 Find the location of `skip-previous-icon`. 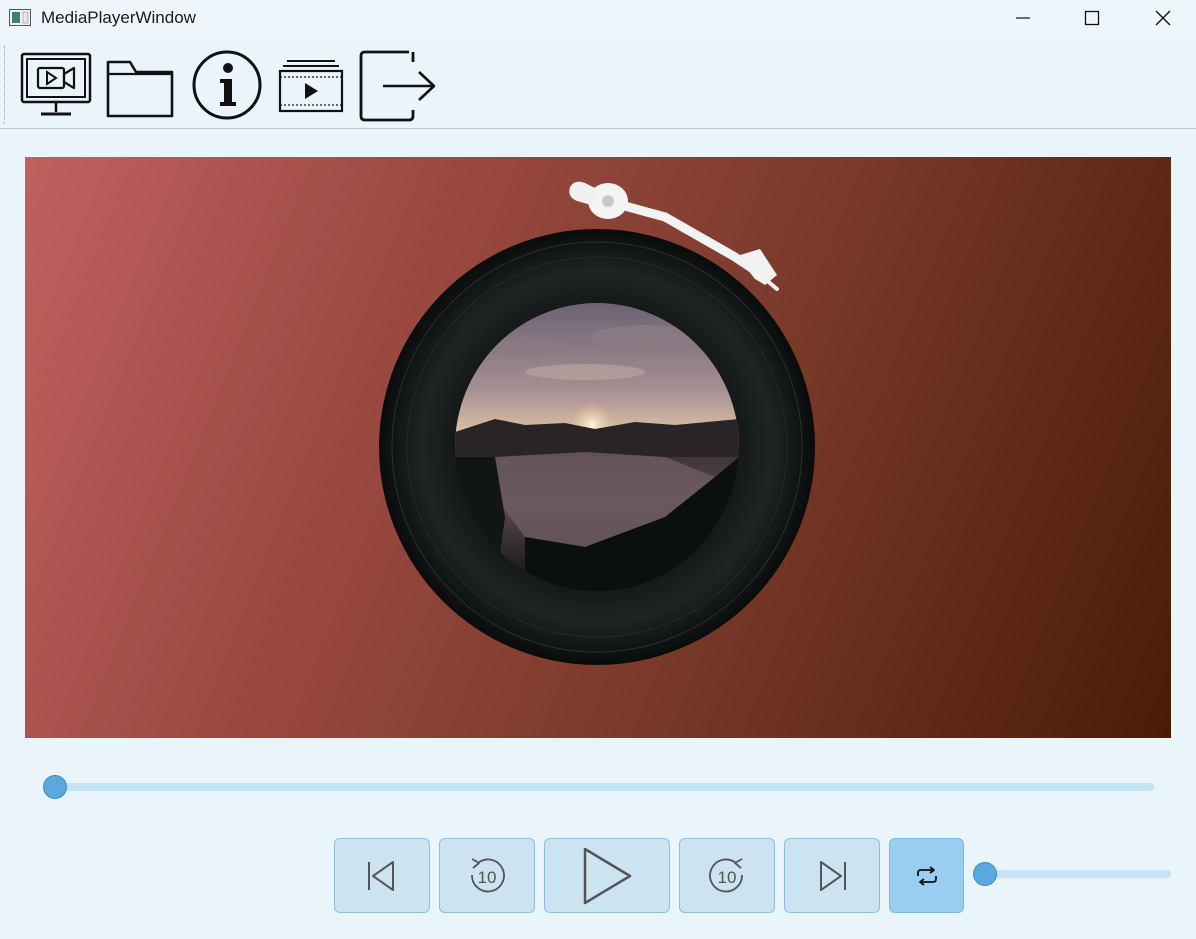

skip-previous-icon is located at coordinates (381, 875).